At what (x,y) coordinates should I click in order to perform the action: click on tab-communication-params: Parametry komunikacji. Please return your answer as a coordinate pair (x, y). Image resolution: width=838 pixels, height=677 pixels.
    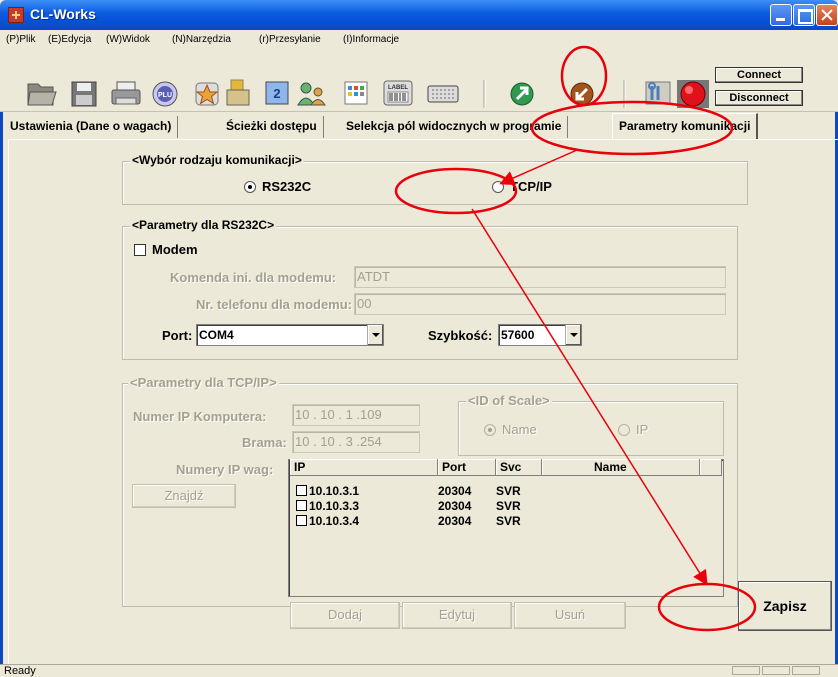
    Looking at the image, I should click on (685, 126).